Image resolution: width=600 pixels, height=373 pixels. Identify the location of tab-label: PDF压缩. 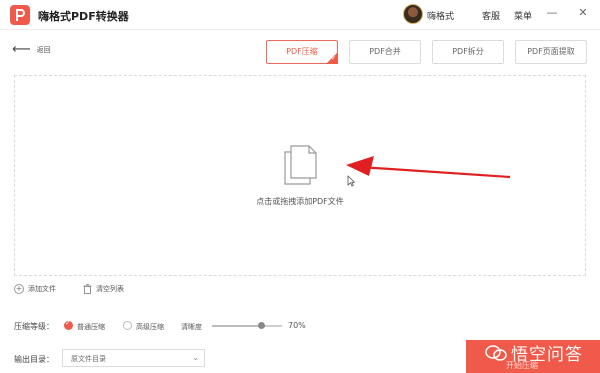
(302, 51).